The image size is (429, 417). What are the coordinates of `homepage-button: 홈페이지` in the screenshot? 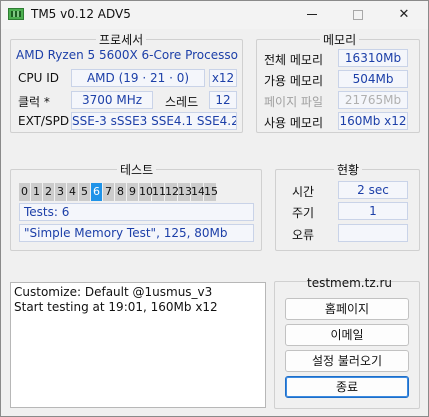 It's located at (347, 309).